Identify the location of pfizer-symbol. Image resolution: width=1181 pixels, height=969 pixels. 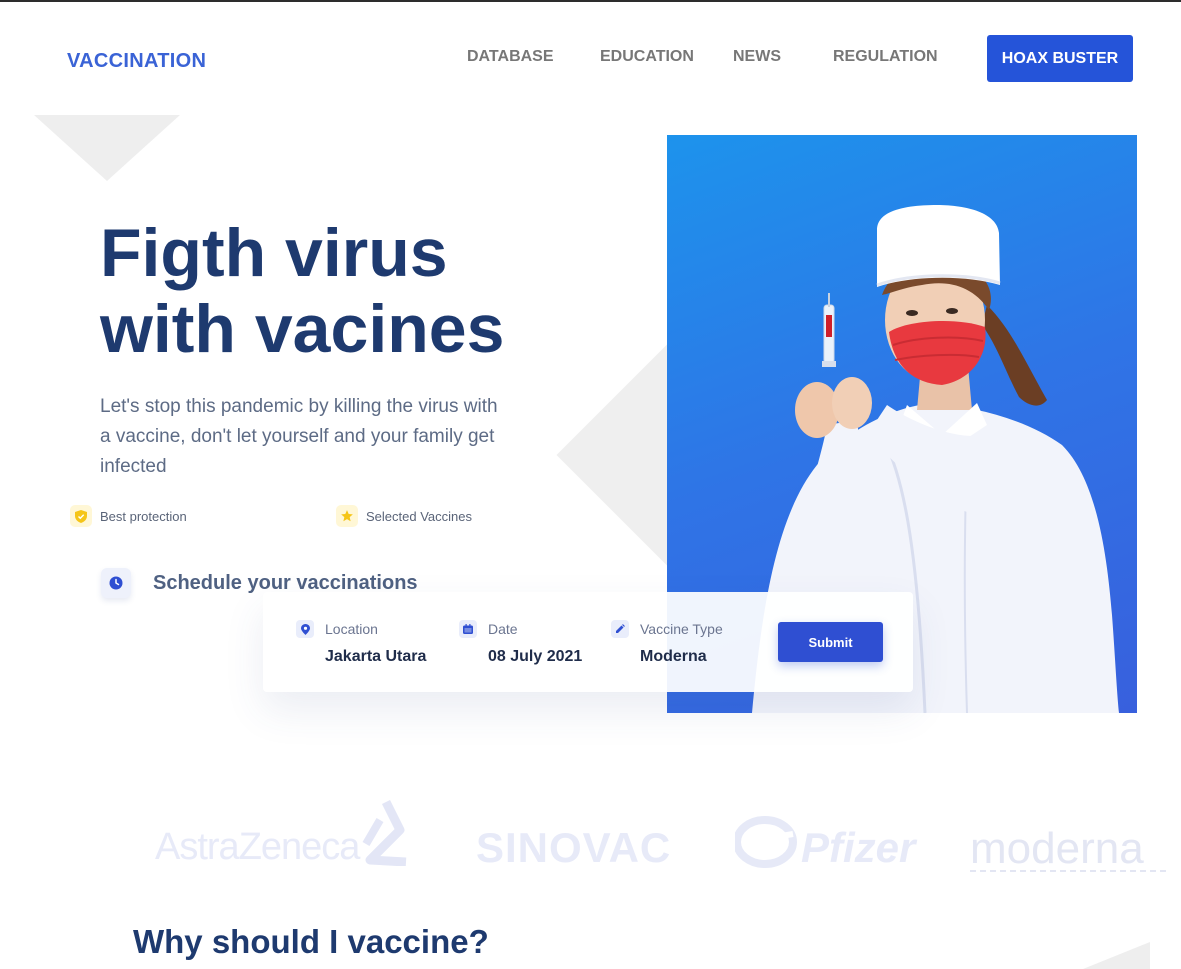
(766, 842).